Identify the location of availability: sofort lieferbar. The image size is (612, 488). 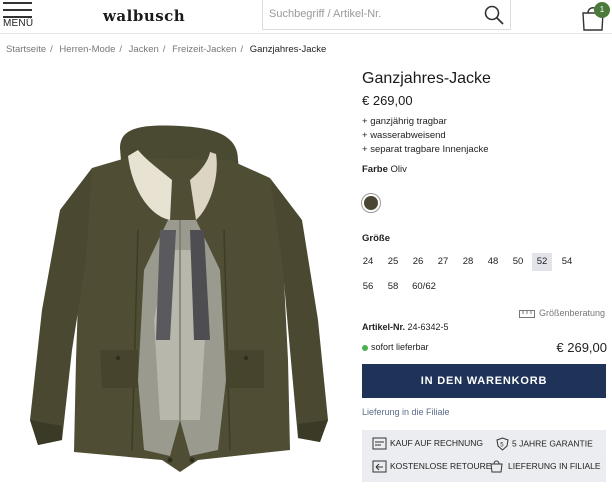
(395, 347).